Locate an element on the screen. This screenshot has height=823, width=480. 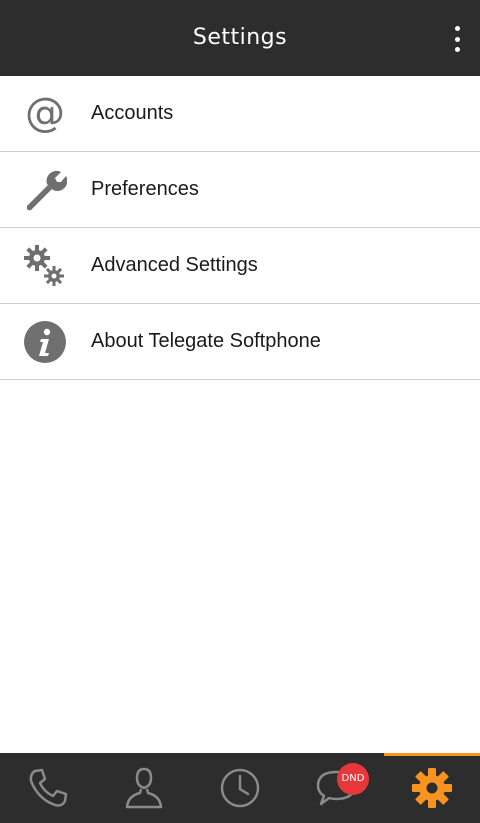
dnd-badge: DND is located at coordinates (353, 779).